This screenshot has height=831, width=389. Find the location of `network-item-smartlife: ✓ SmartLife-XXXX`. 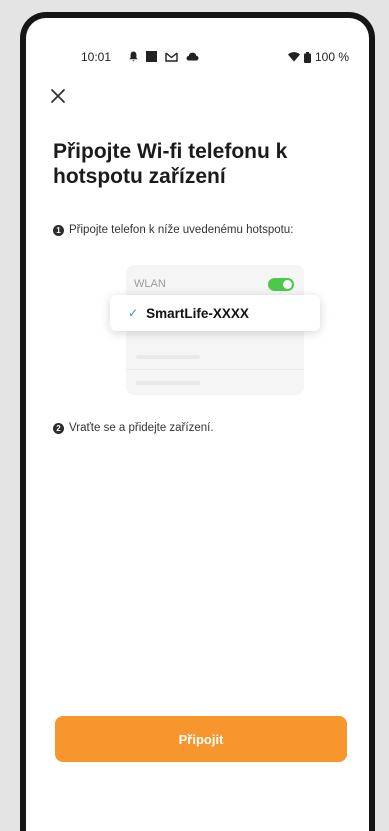

network-item-smartlife: ✓ SmartLife-XXXX is located at coordinates (215, 313).